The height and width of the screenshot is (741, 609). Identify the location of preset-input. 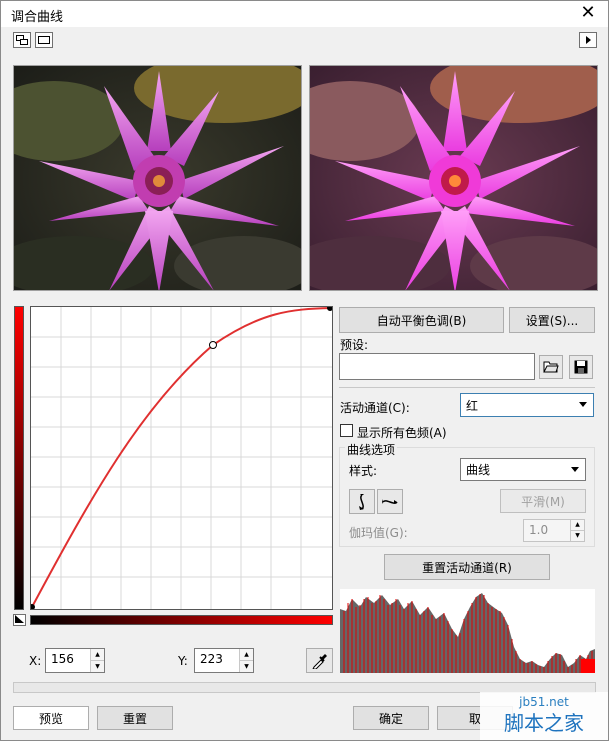
(437, 366).